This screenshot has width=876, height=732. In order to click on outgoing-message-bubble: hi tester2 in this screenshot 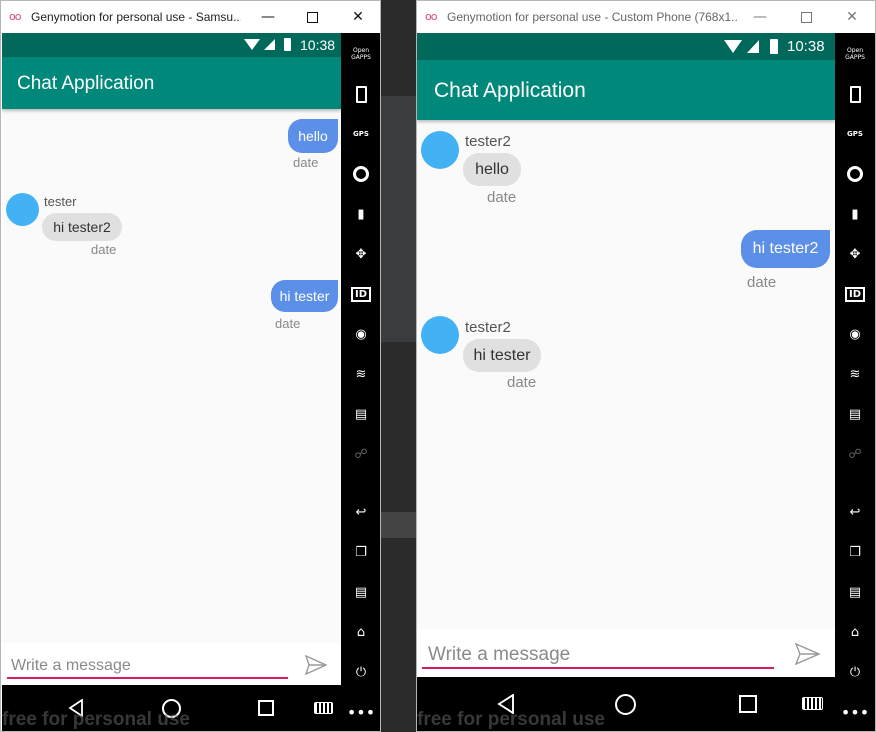, I will do `click(785, 249)`.